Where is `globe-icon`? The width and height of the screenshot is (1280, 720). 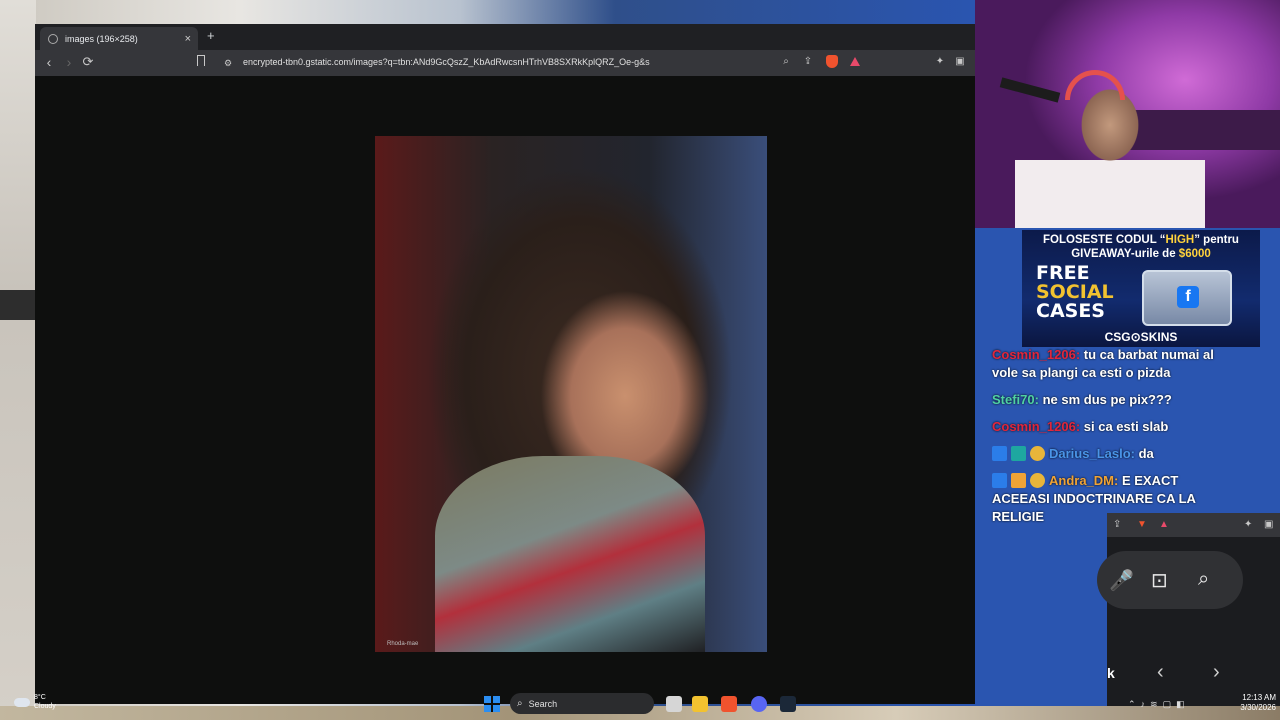
globe-icon is located at coordinates (53, 38).